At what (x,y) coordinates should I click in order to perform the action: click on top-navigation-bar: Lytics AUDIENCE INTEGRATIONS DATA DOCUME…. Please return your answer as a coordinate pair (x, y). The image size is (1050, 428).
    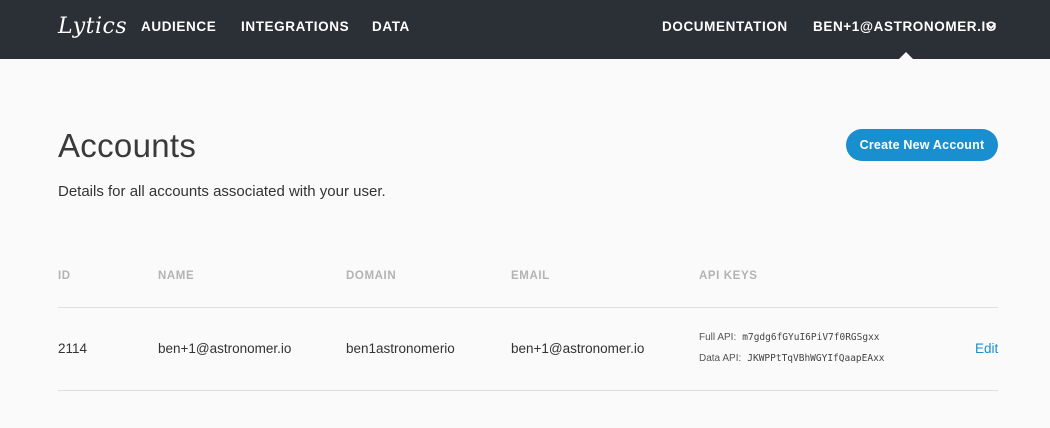
    Looking at the image, I should click on (525, 29).